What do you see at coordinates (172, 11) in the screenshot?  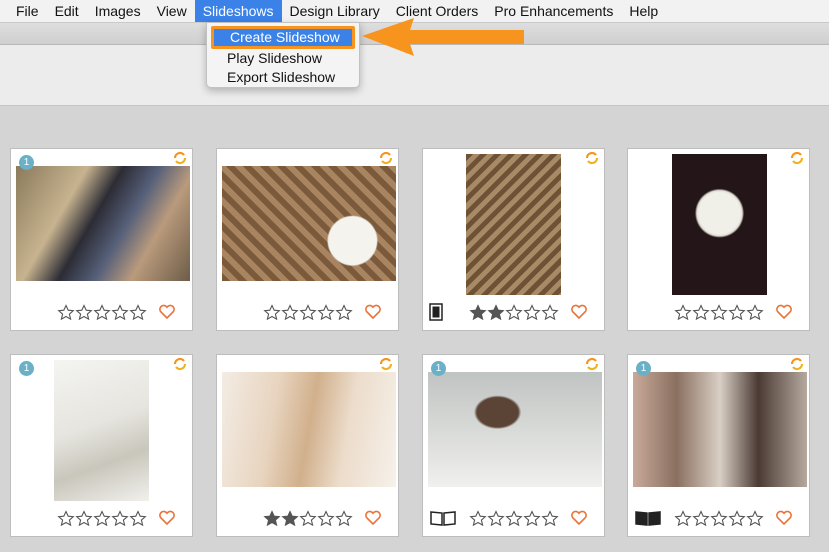 I see `menu-view: View` at bounding box center [172, 11].